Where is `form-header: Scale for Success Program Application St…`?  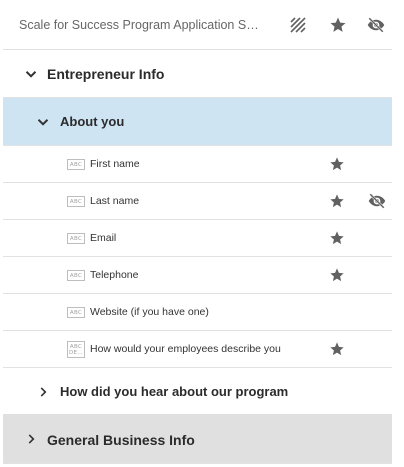 form-header: Scale for Success Program Application St… is located at coordinates (197, 25).